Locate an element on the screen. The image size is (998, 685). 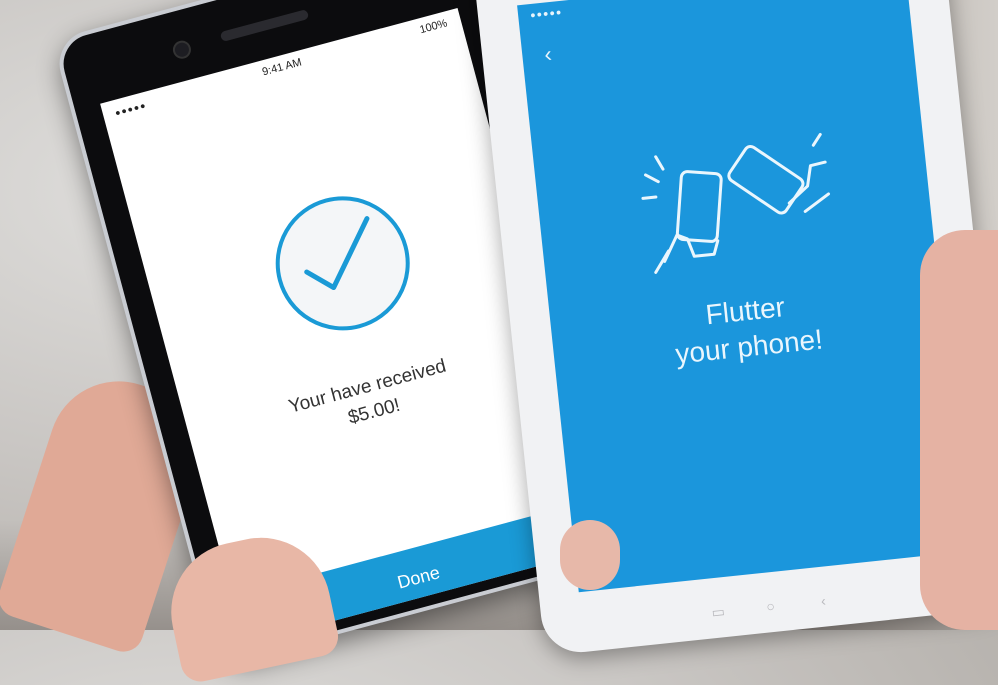
battery-level: 100% is located at coordinates (433, 27).